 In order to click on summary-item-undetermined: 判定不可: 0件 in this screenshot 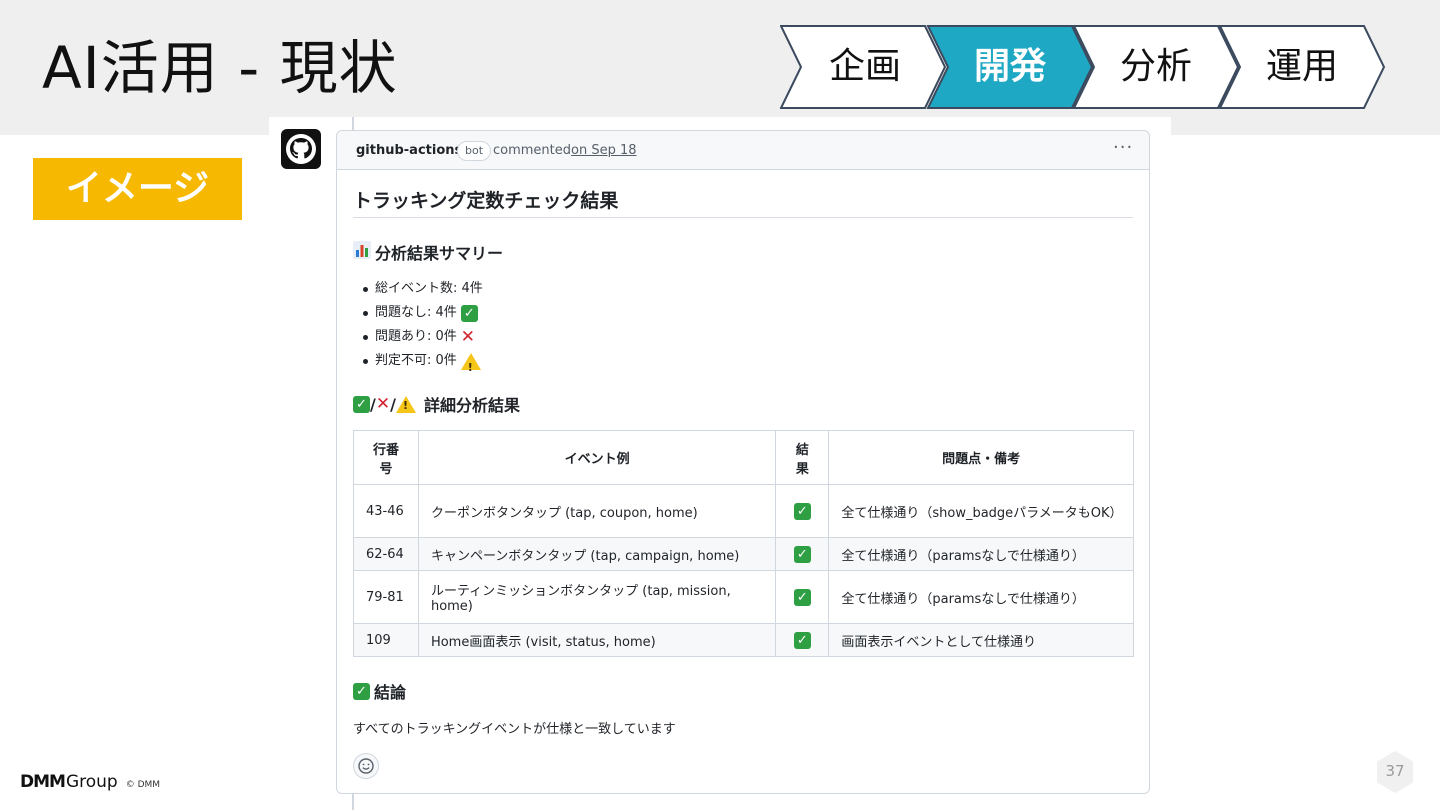, I will do `click(422, 364)`.